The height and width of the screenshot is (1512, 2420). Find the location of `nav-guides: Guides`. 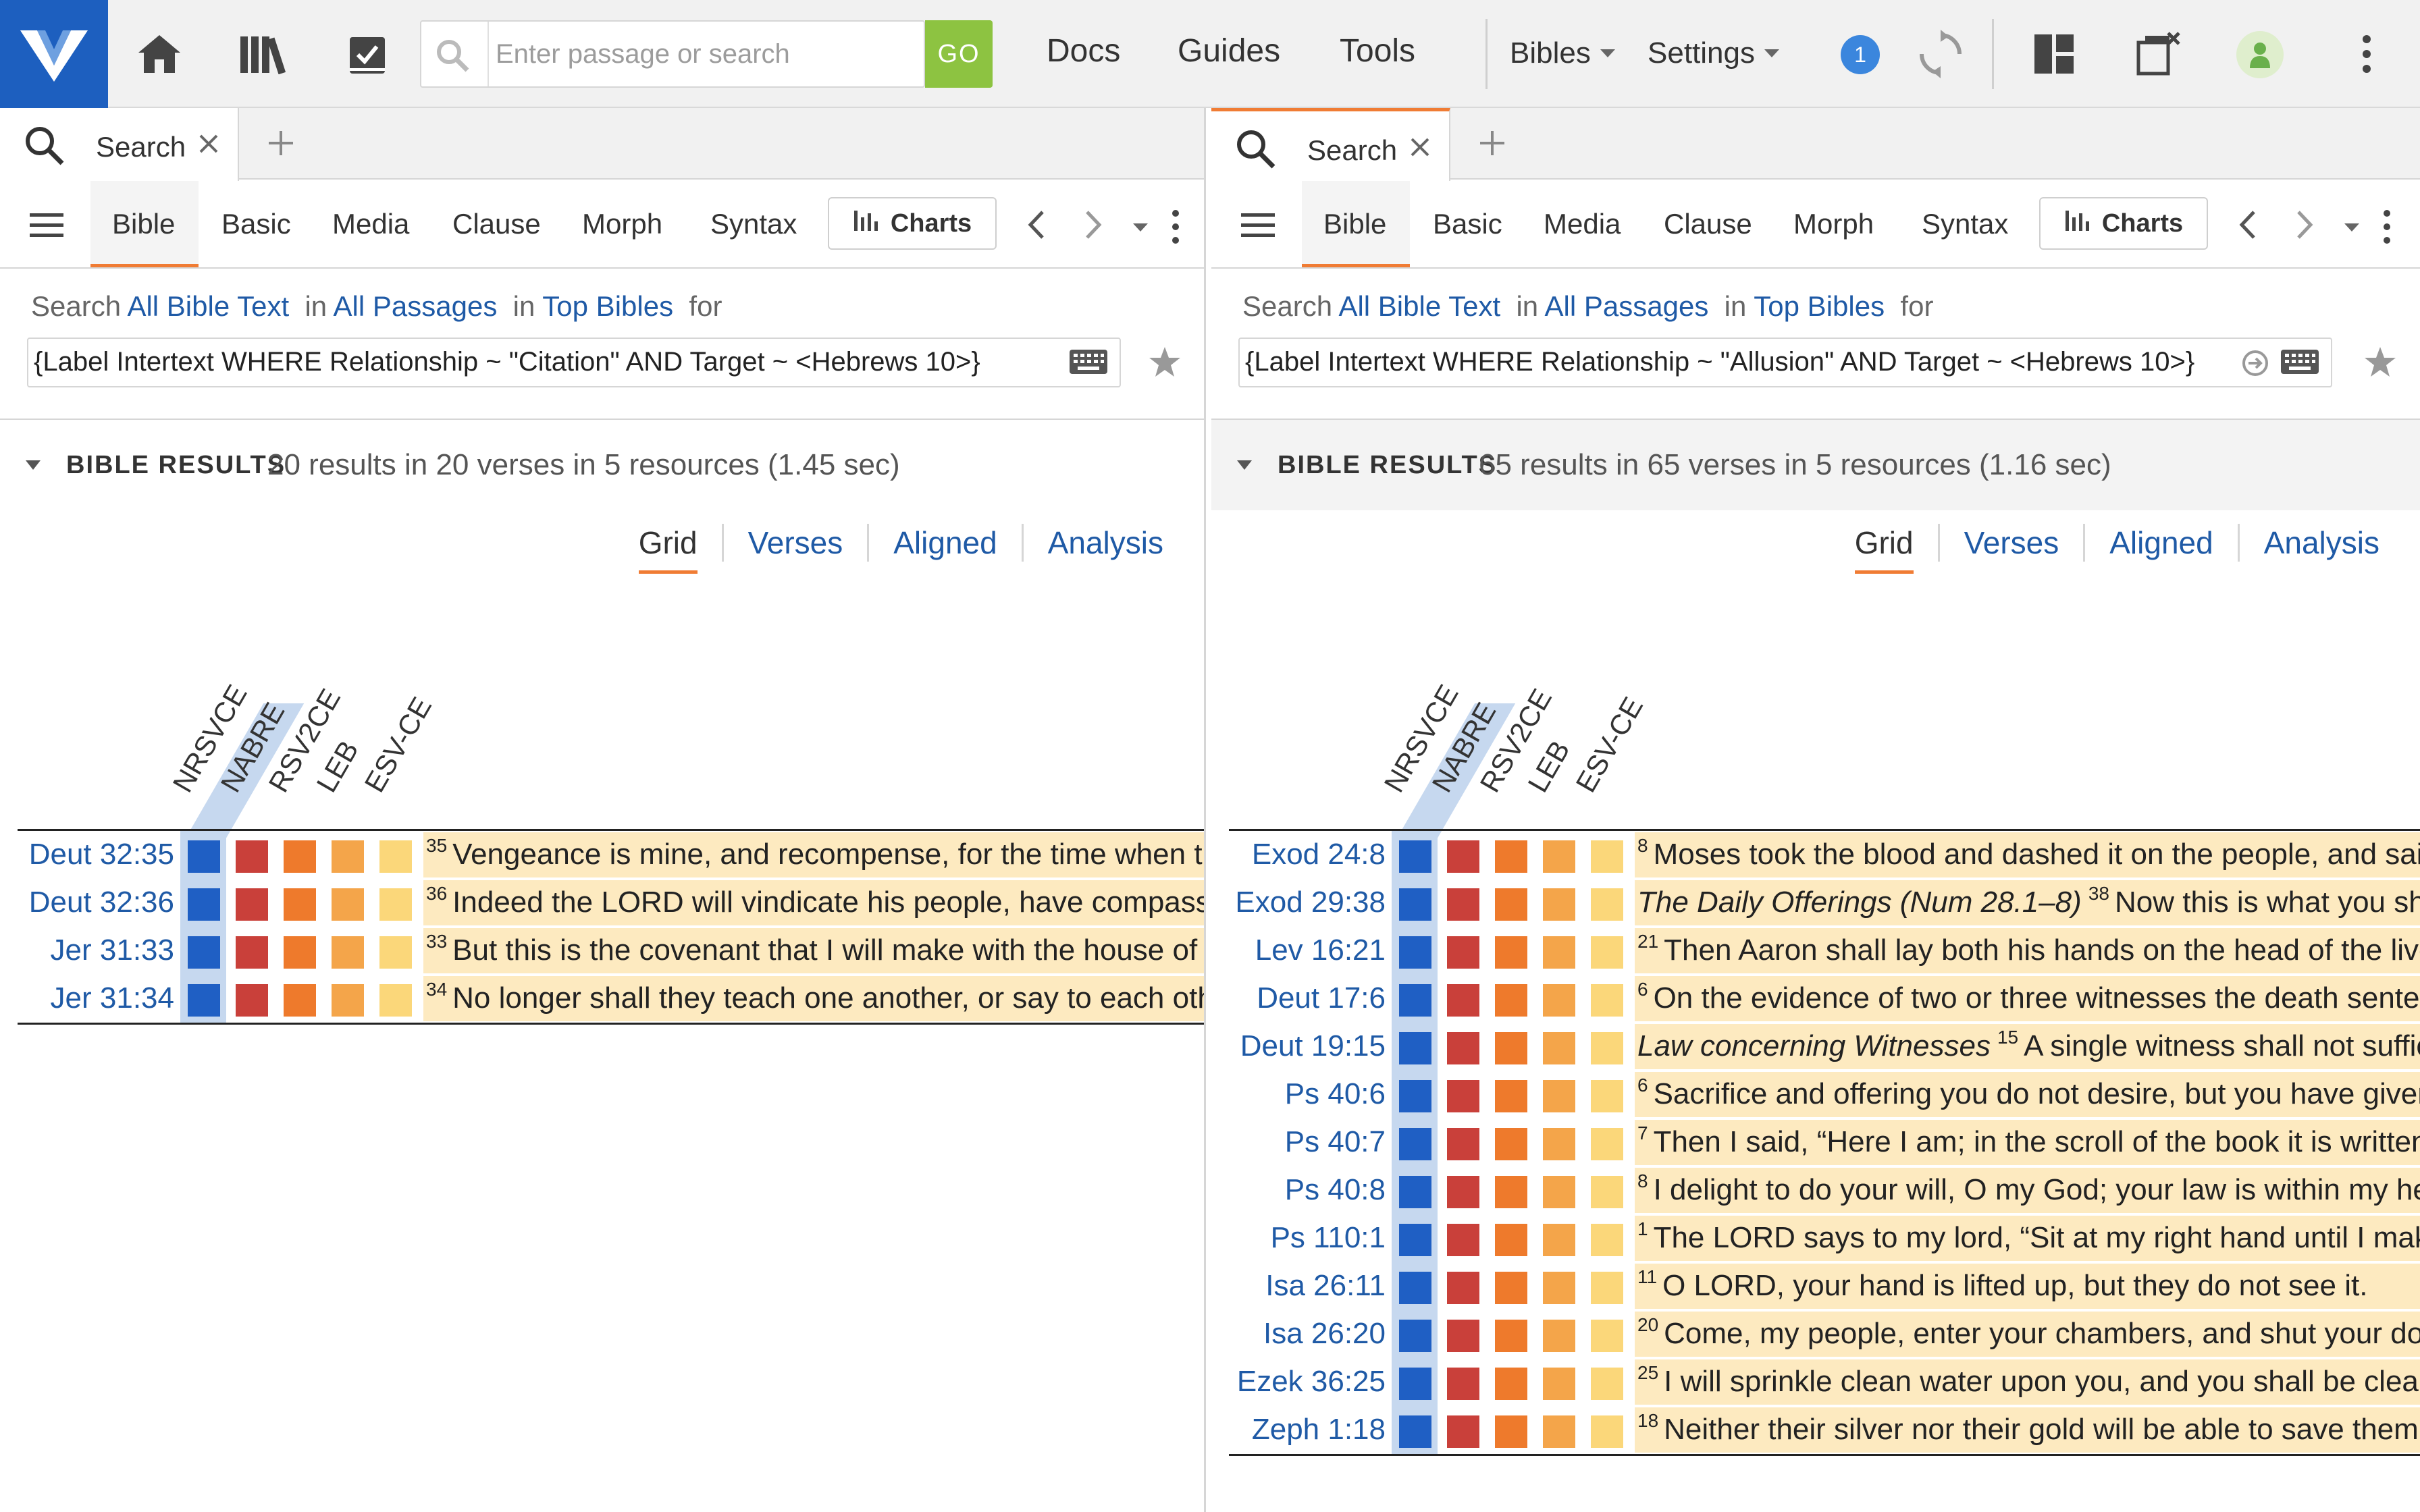

nav-guides: Guides is located at coordinates (1229, 51).